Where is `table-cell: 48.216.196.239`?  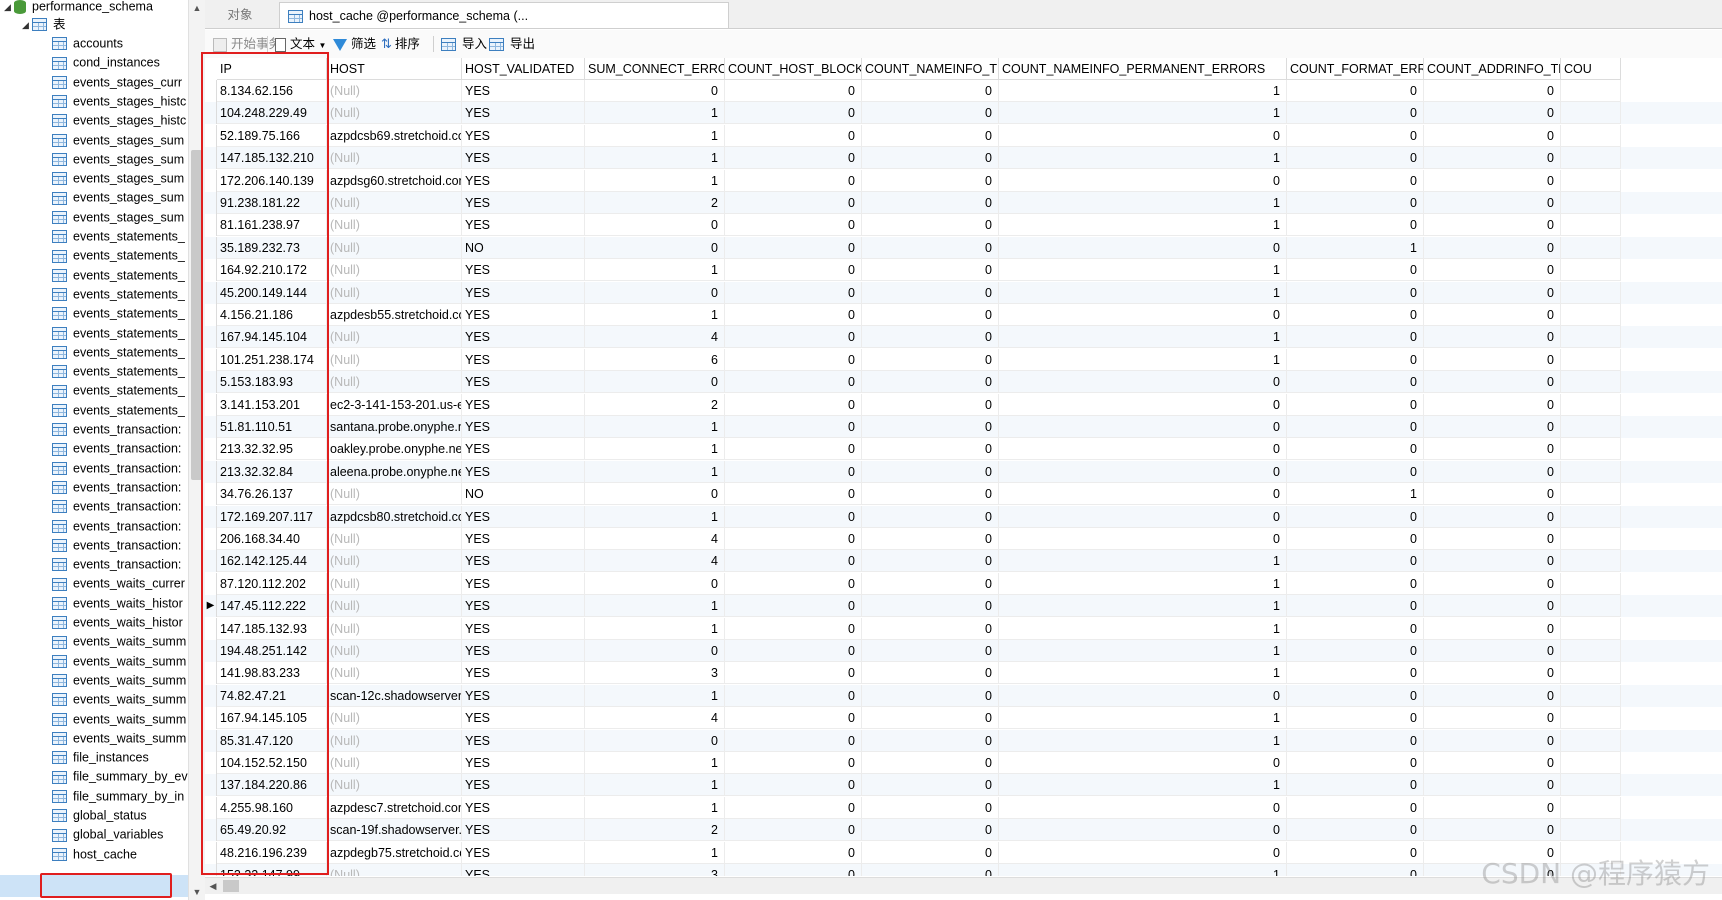
table-cell: 48.216.196.239 is located at coordinates (272, 852).